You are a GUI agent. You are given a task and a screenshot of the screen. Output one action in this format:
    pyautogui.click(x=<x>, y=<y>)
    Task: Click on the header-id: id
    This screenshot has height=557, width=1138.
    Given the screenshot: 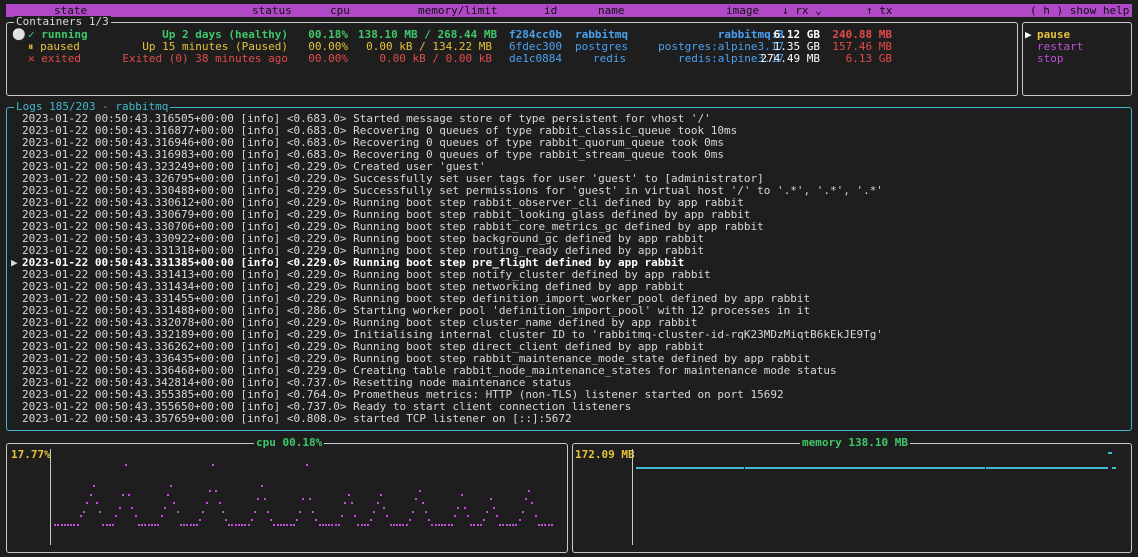 What is the action you would take?
    pyautogui.click(x=550, y=10)
    